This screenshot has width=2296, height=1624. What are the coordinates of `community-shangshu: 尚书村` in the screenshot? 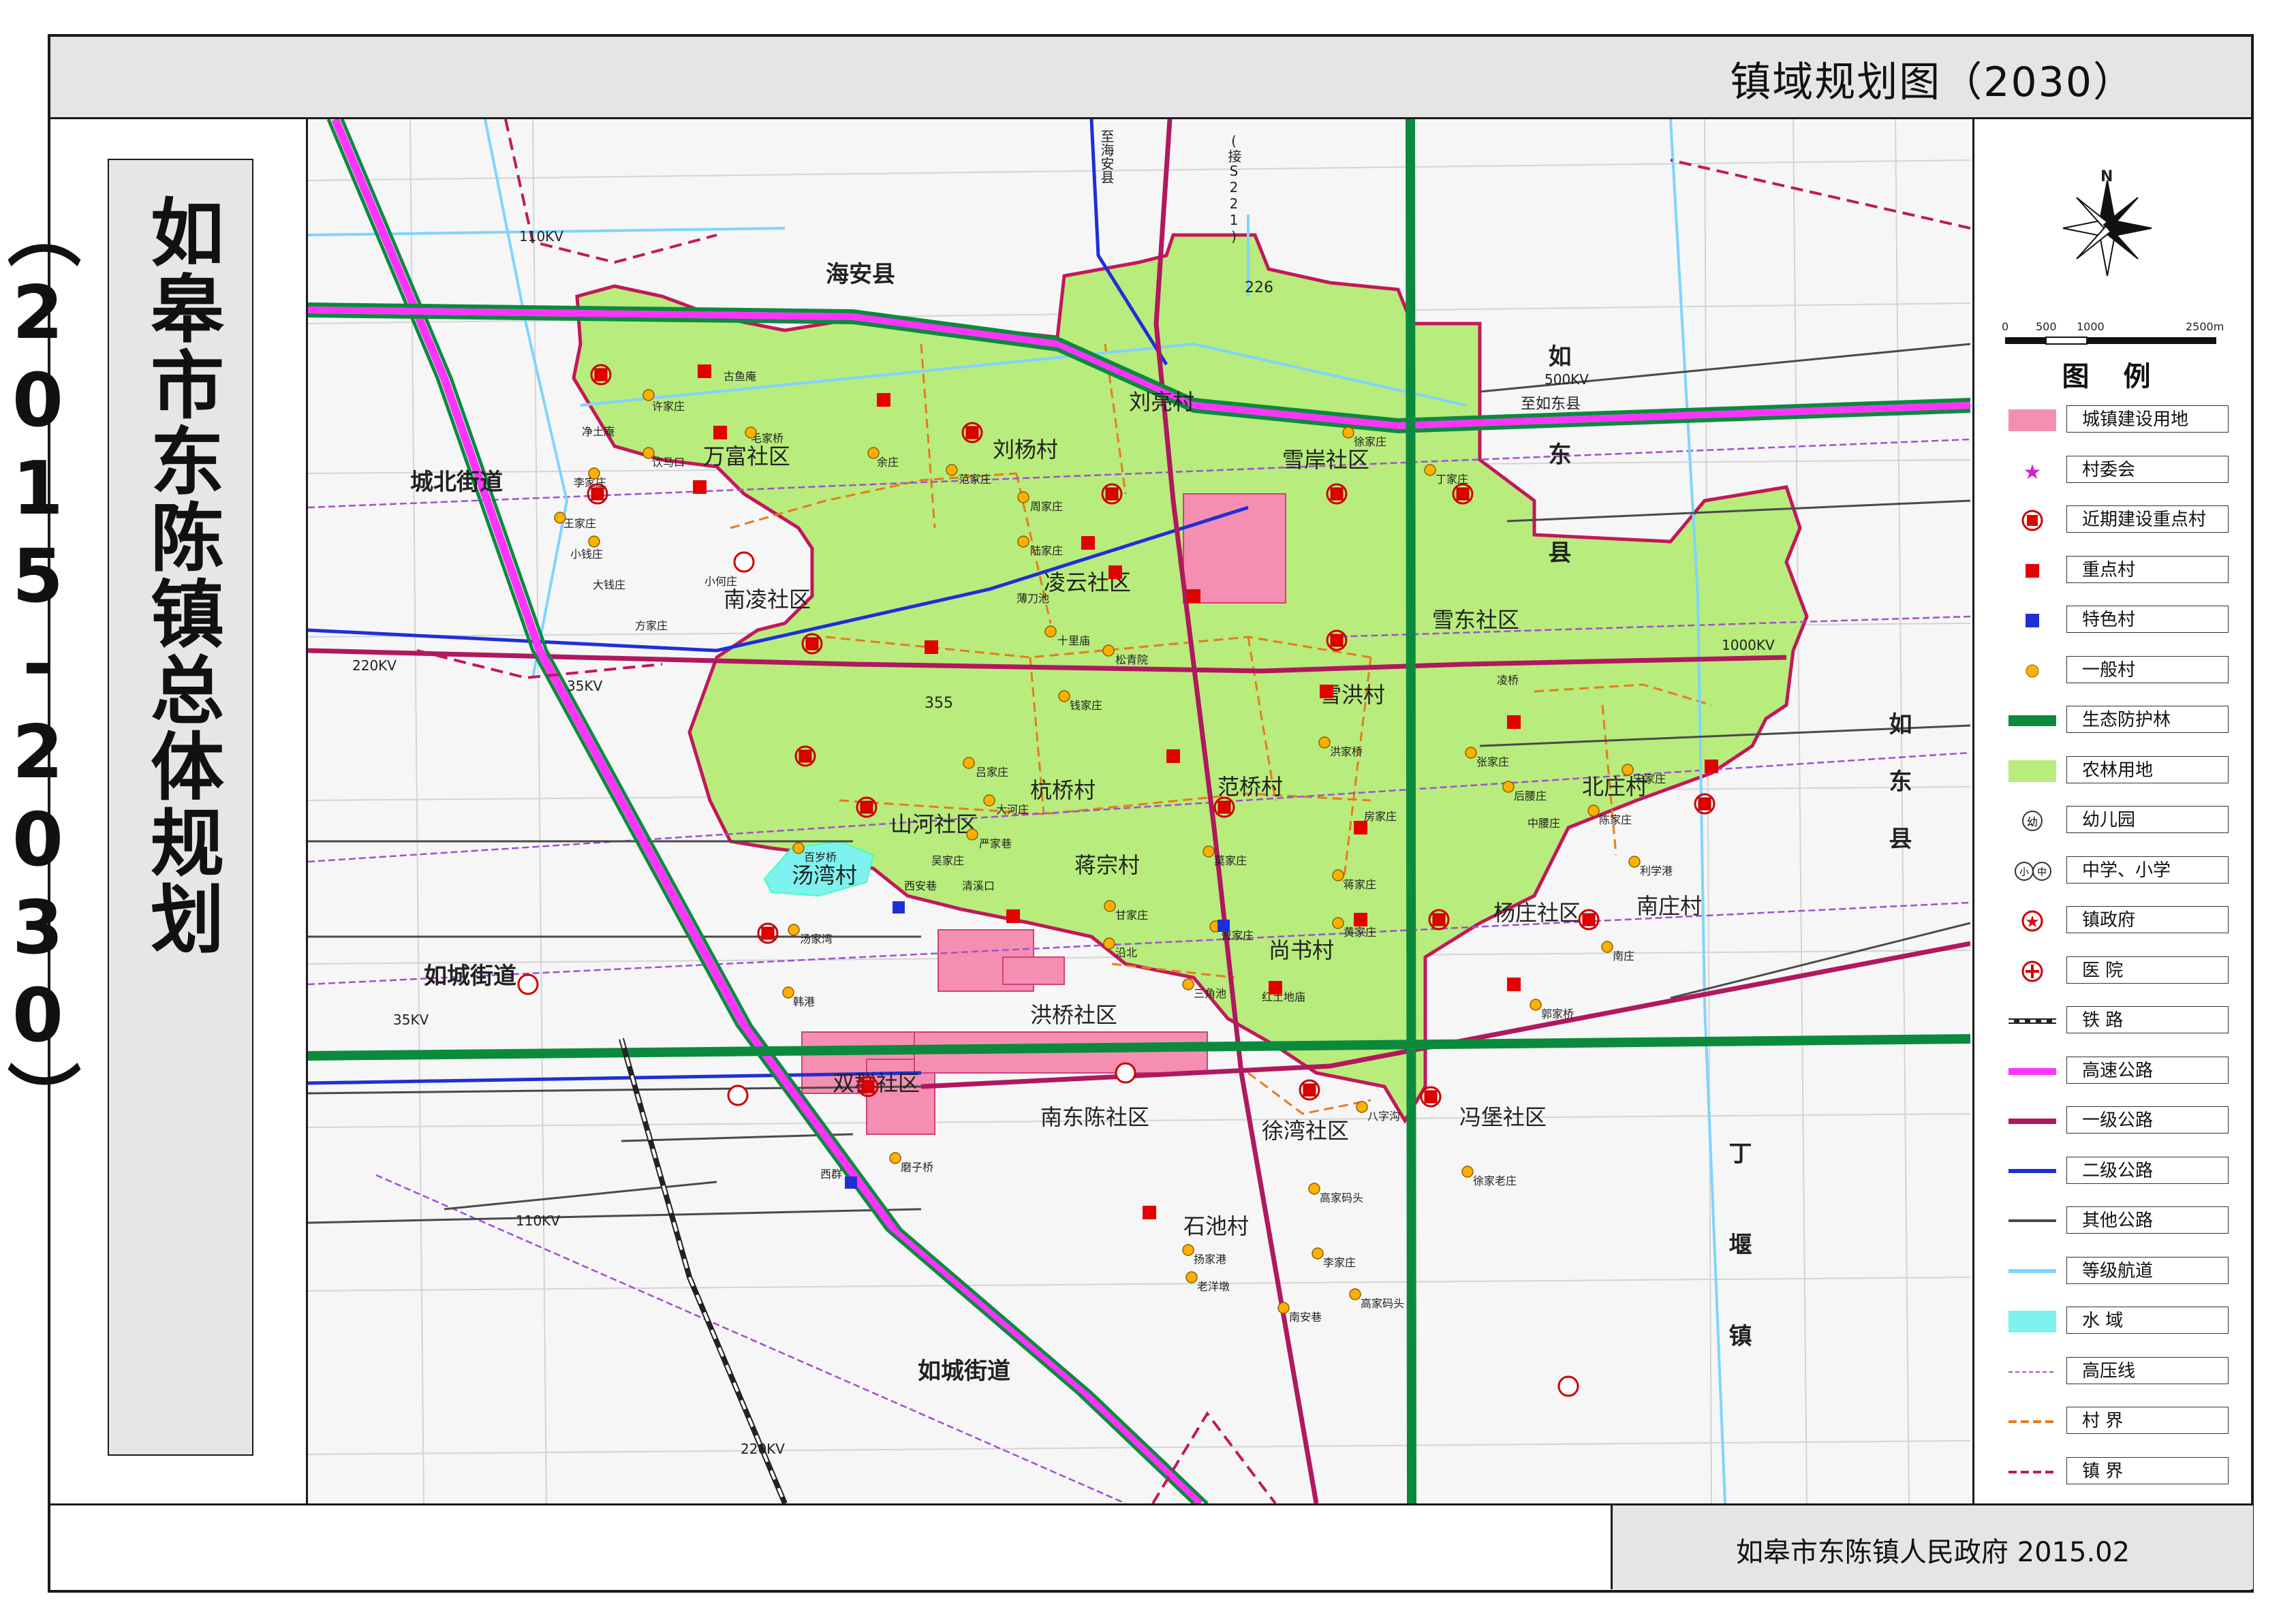 It's located at (1302, 950).